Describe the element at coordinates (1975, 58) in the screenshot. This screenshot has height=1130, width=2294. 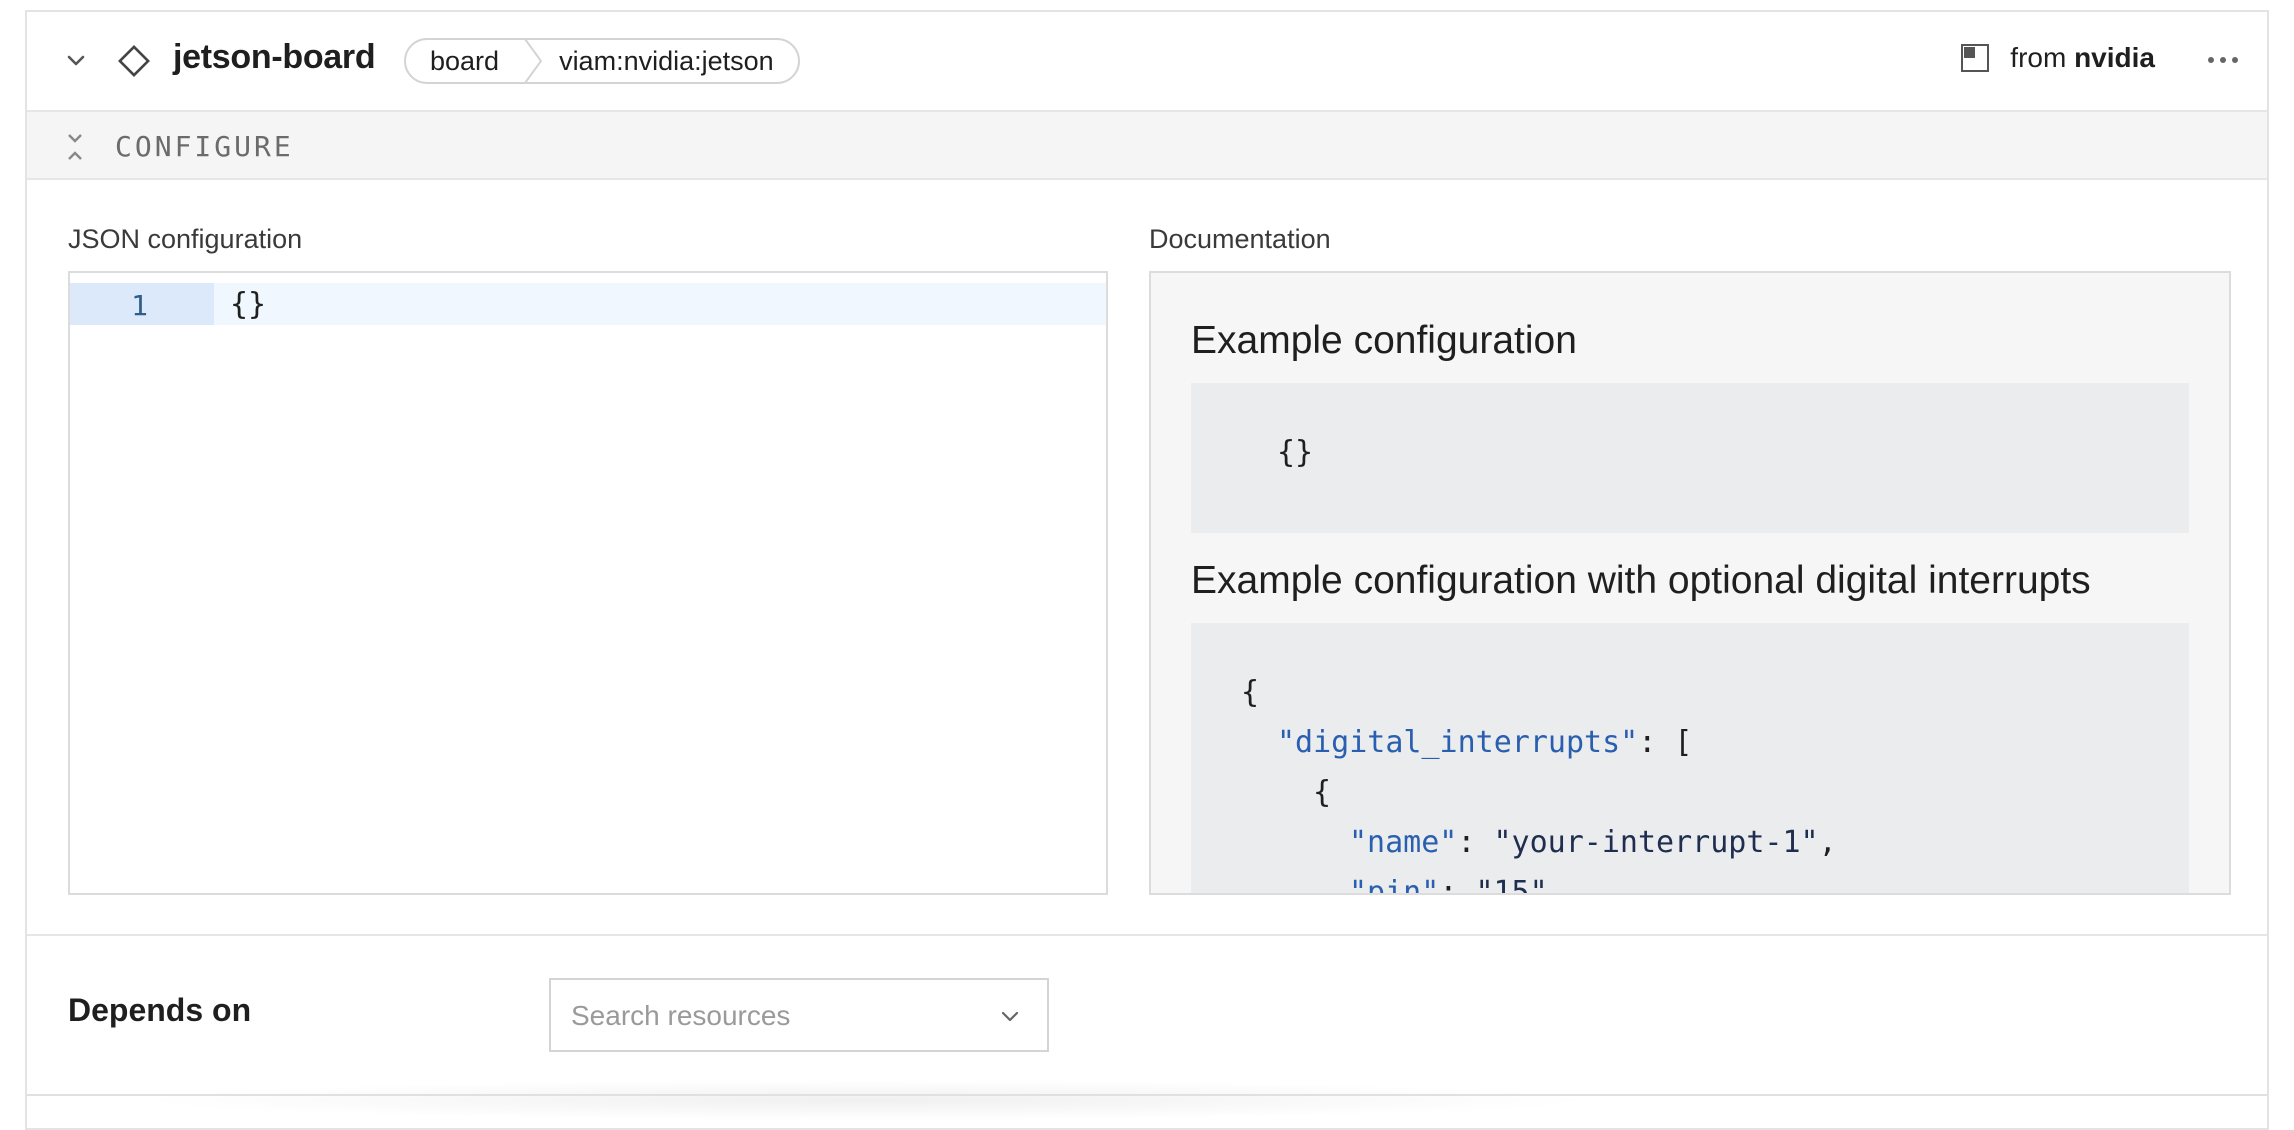
I see `module-icon` at that location.